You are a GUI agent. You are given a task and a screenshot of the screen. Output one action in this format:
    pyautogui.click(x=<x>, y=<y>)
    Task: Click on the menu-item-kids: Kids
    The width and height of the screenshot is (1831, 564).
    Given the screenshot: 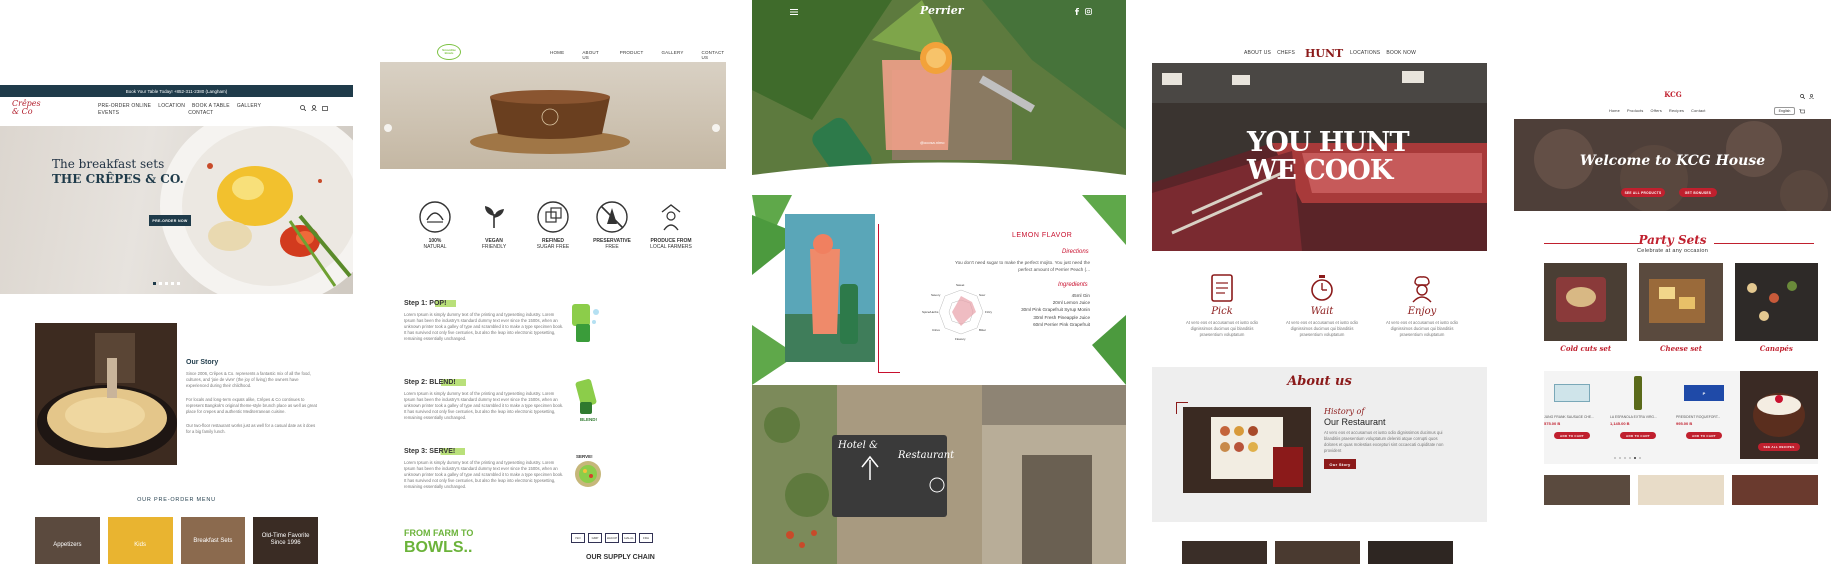 What is the action you would take?
    pyautogui.click(x=140, y=540)
    